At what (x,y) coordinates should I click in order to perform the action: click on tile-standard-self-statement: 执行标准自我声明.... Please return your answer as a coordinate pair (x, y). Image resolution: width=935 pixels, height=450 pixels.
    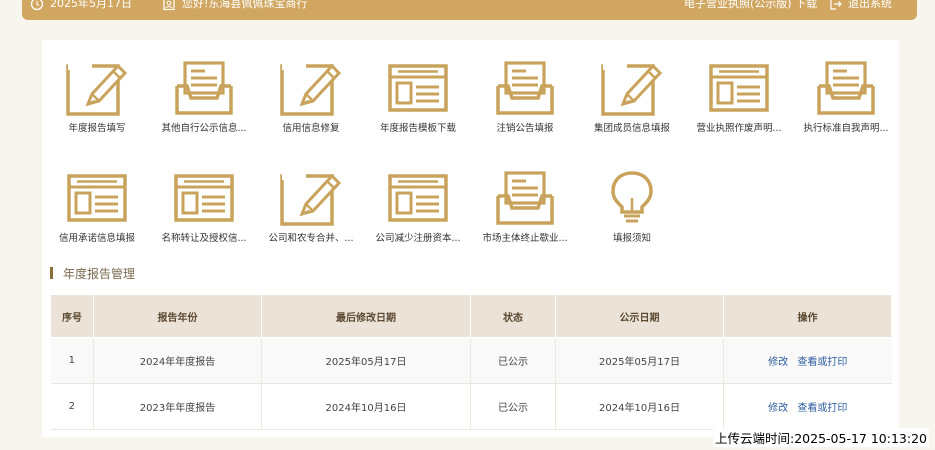
    Looking at the image, I should click on (846, 100).